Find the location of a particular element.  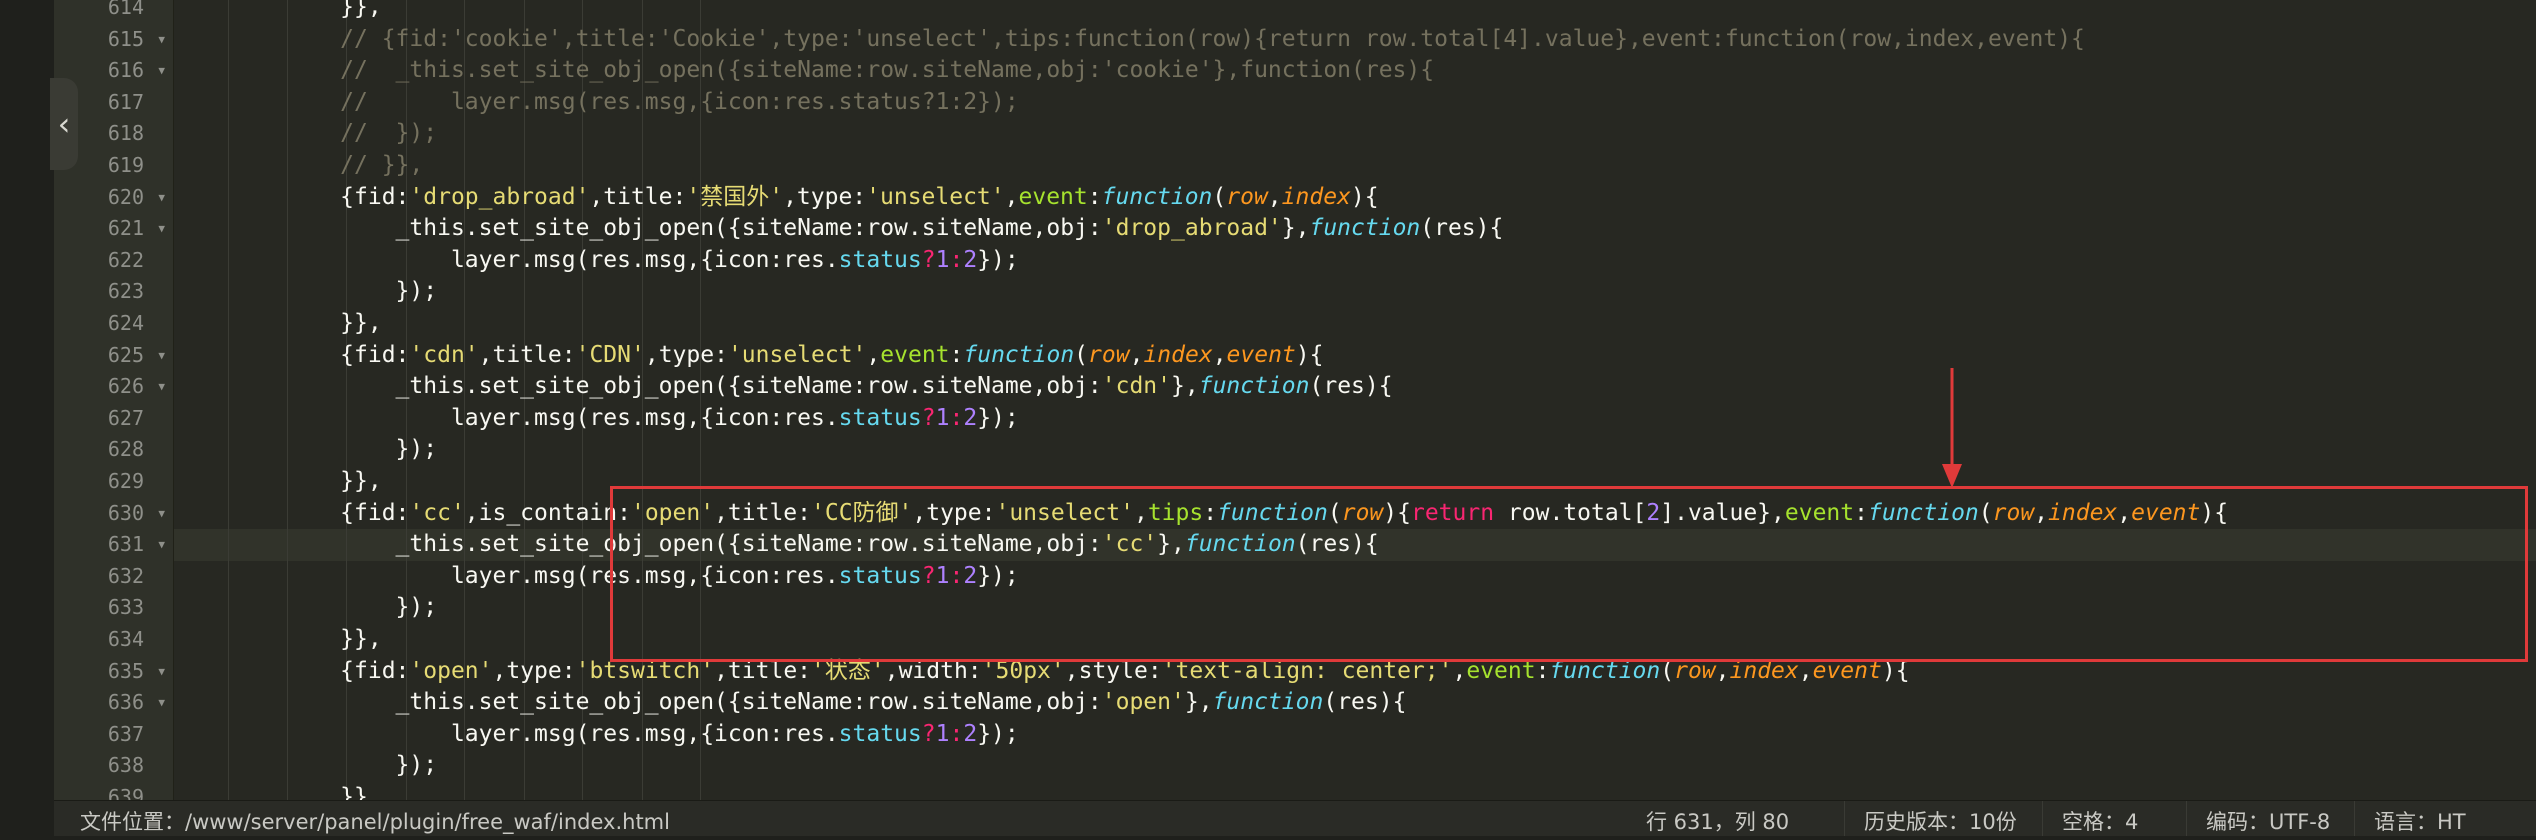

code-token: function is located at coordinates (1365, 228).